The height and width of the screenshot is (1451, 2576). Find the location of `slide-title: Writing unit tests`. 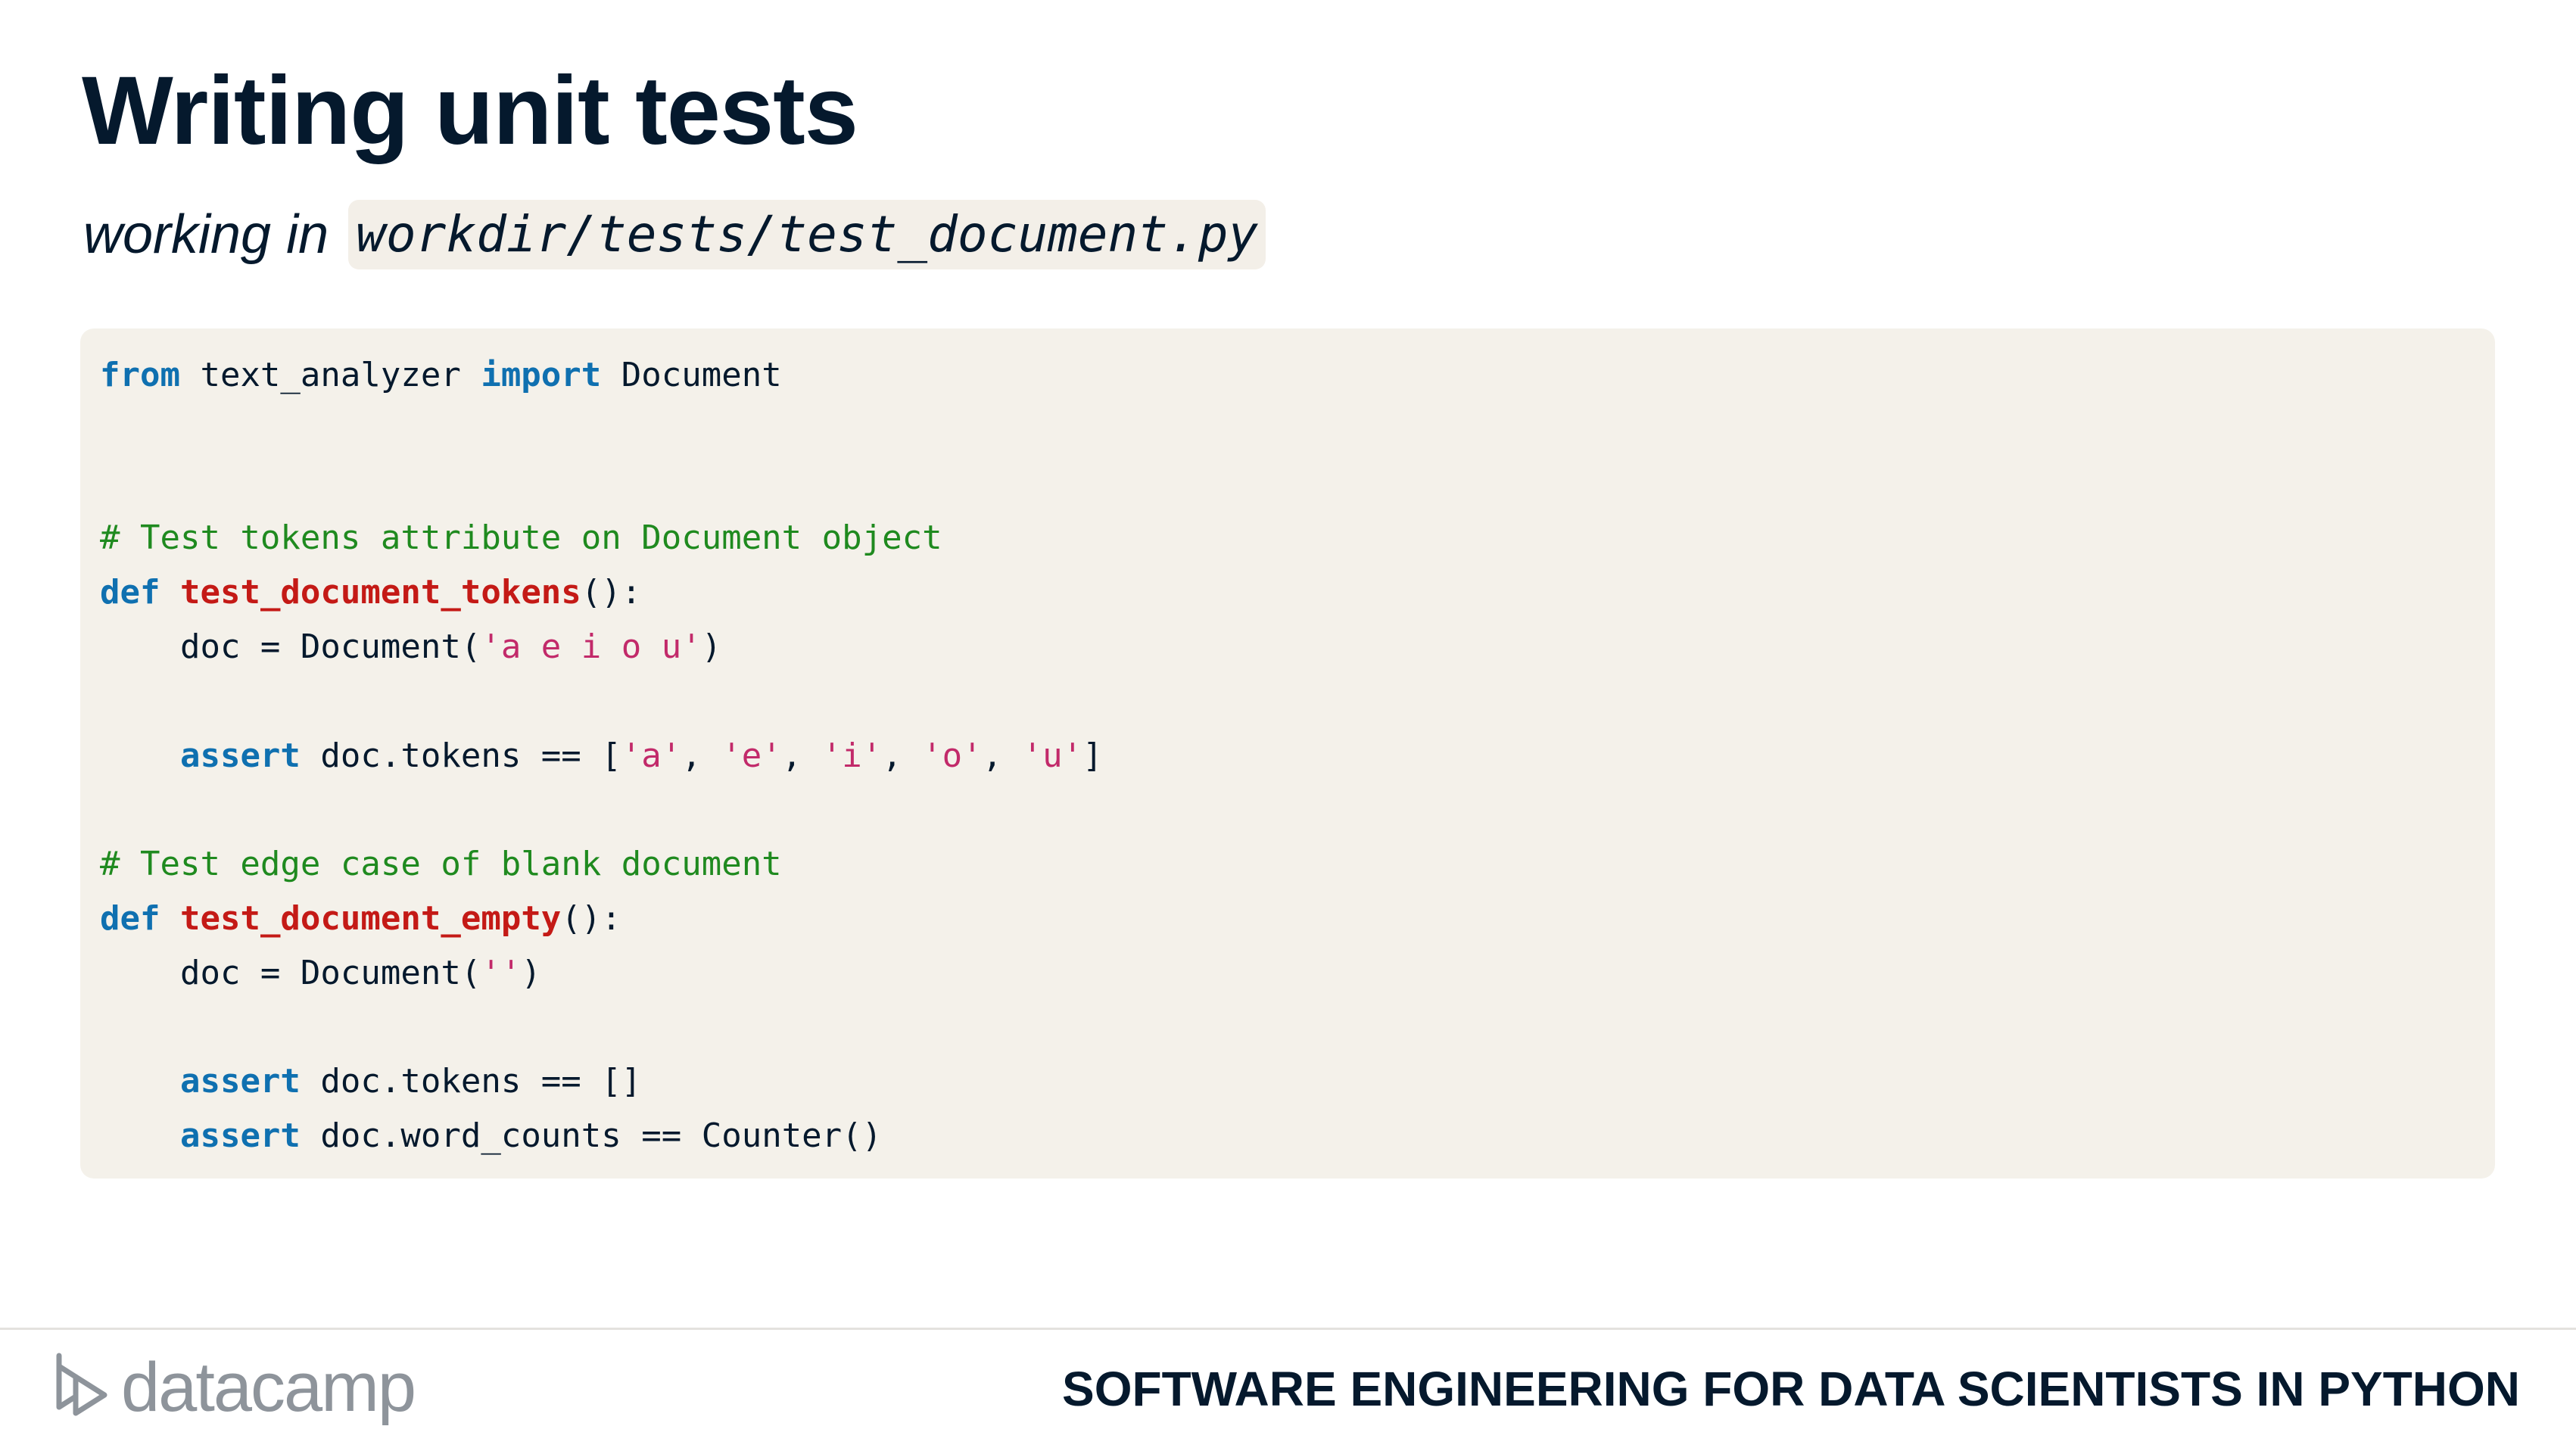

slide-title: Writing unit tests is located at coordinates (470, 111).